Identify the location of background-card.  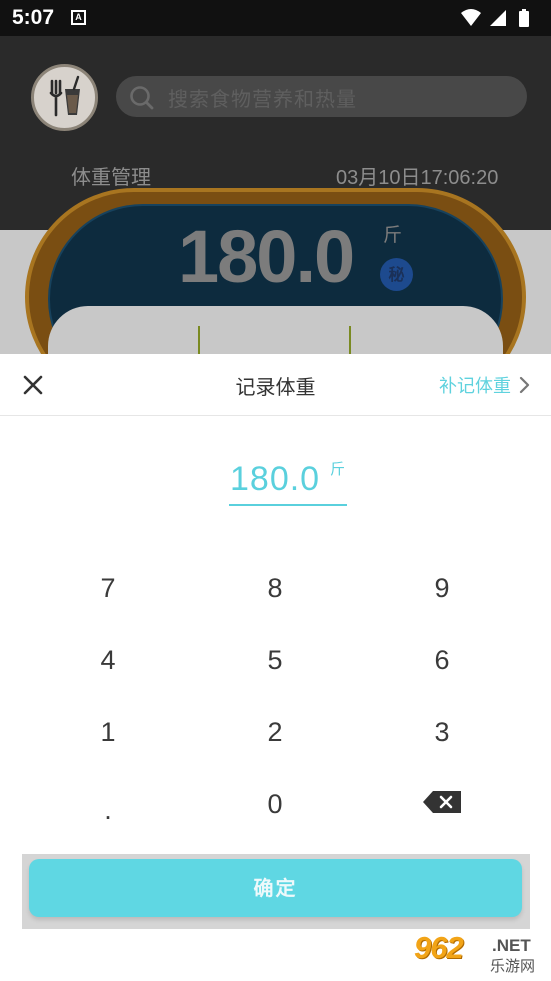
(275, 330).